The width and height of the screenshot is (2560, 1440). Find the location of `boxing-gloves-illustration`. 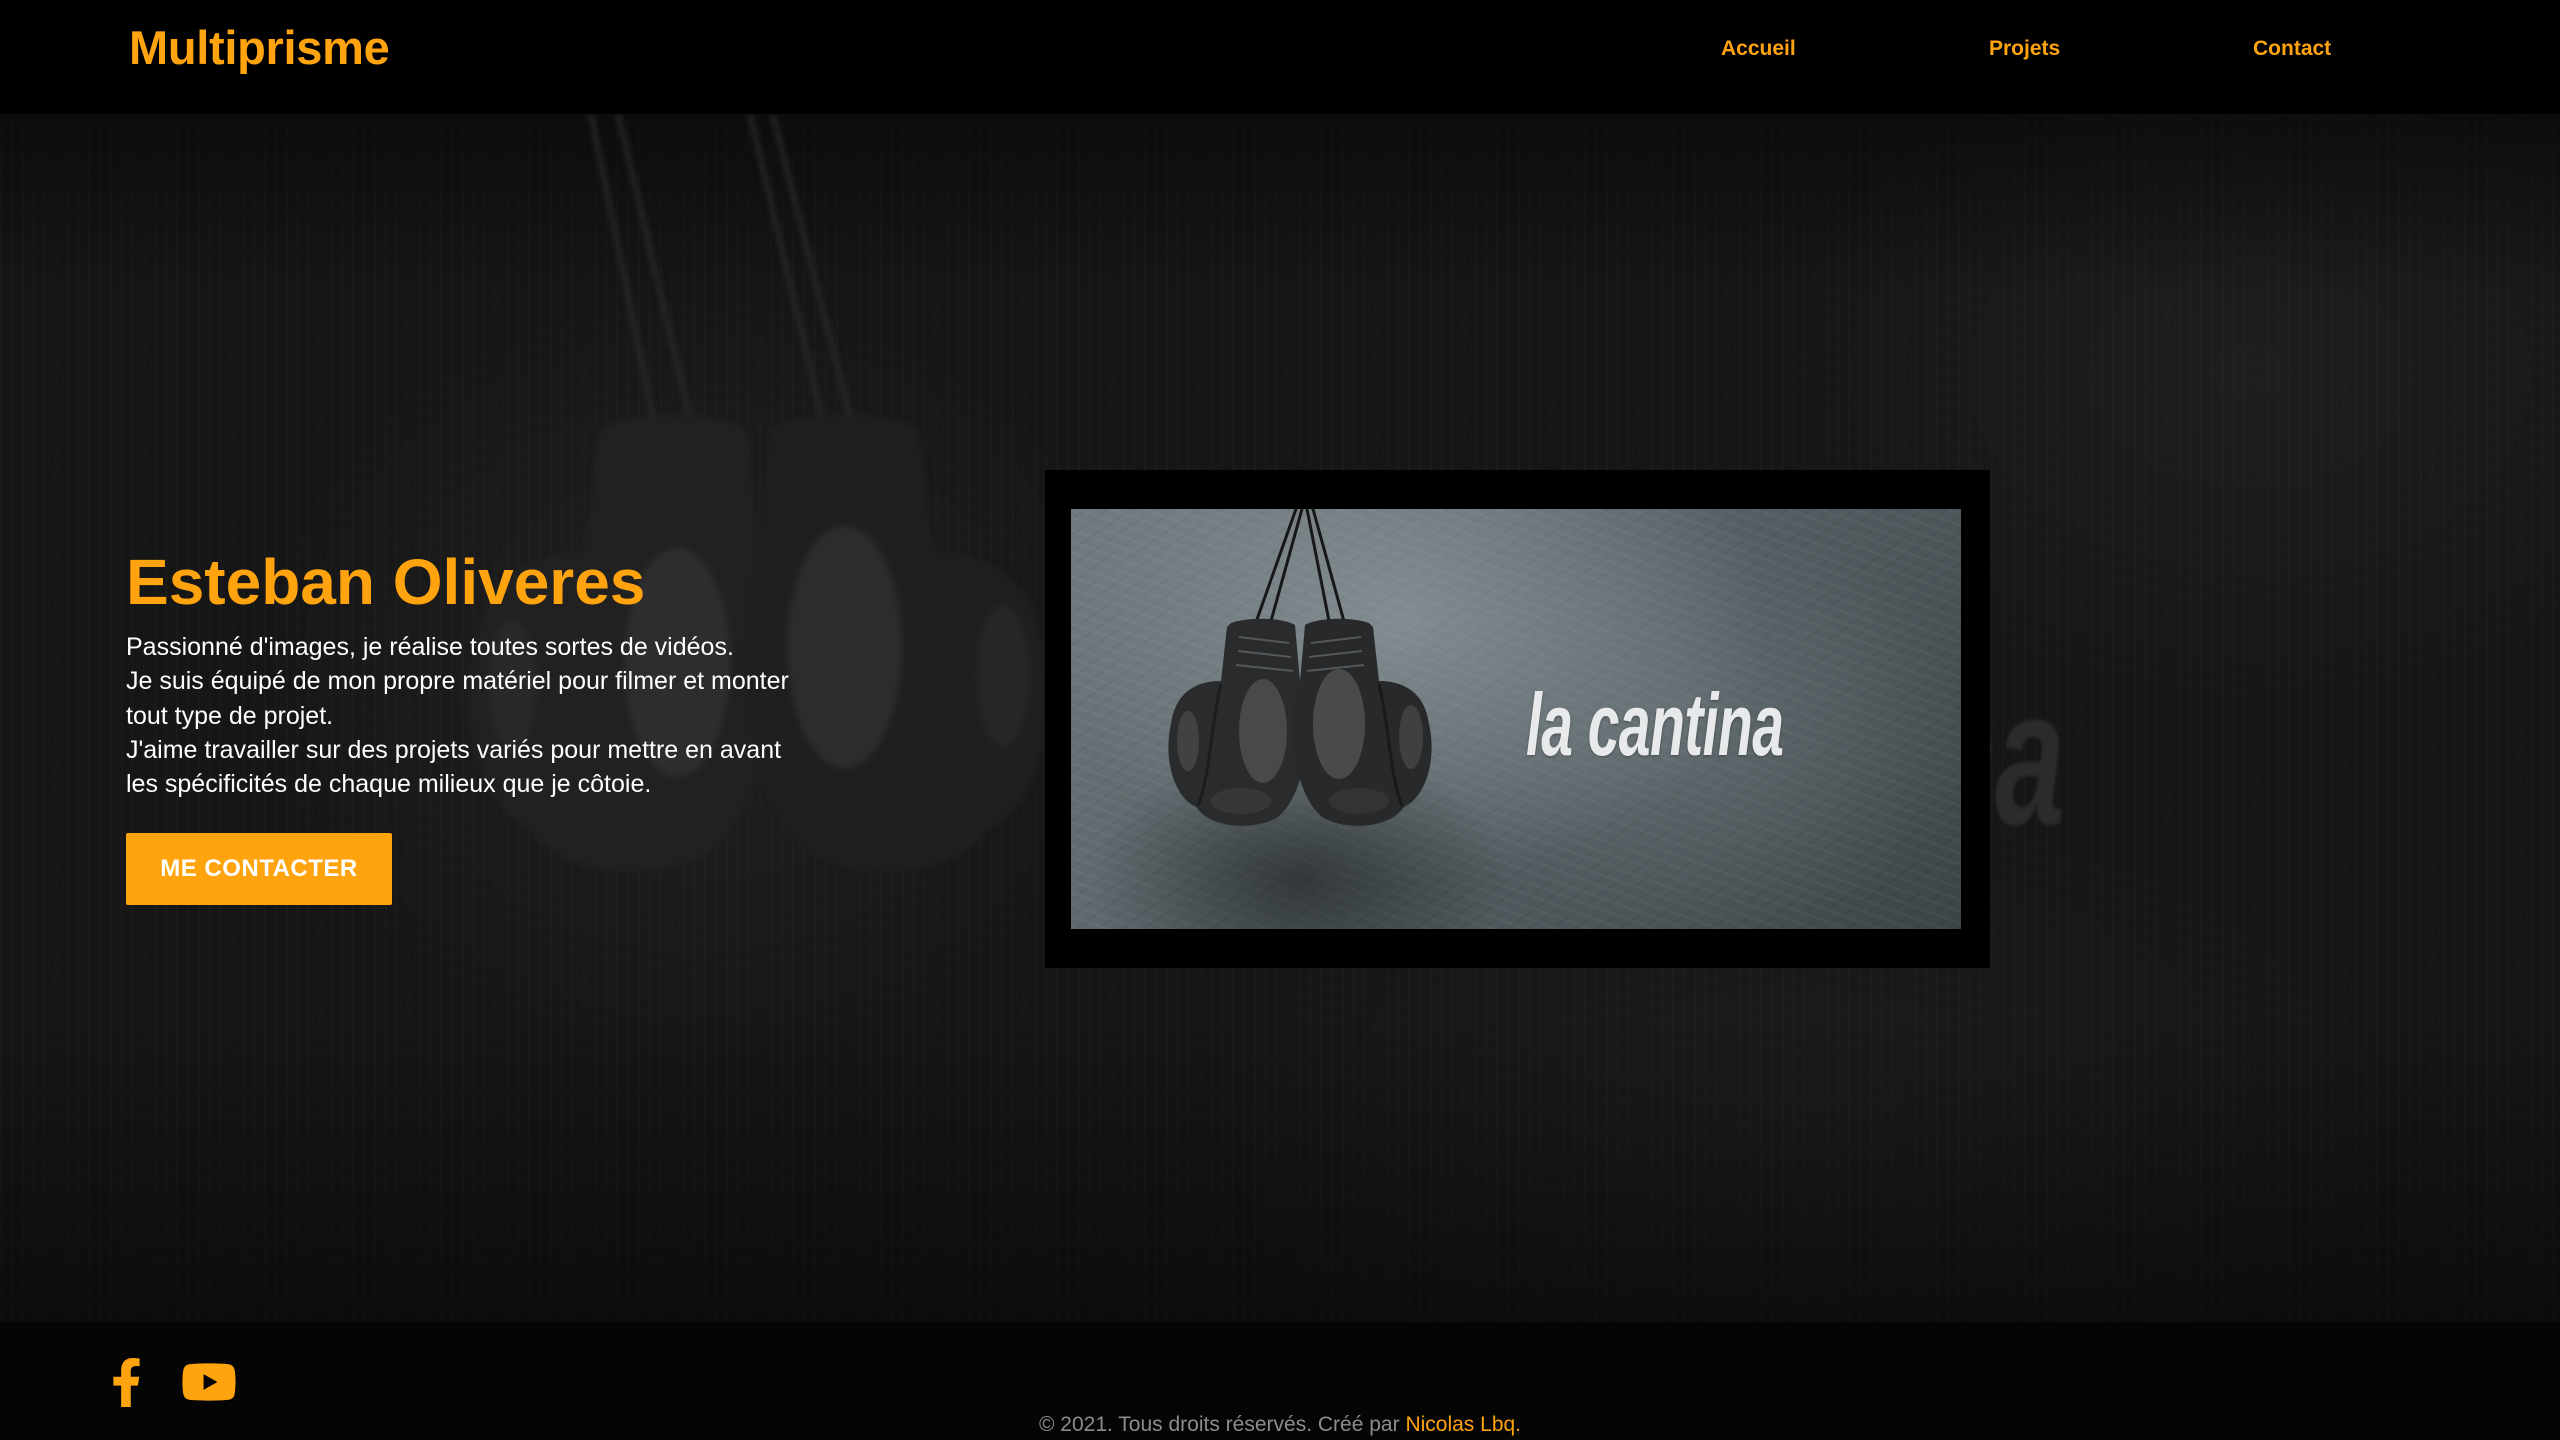

boxing-gloves-illustration is located at coordinates (1300, 667).